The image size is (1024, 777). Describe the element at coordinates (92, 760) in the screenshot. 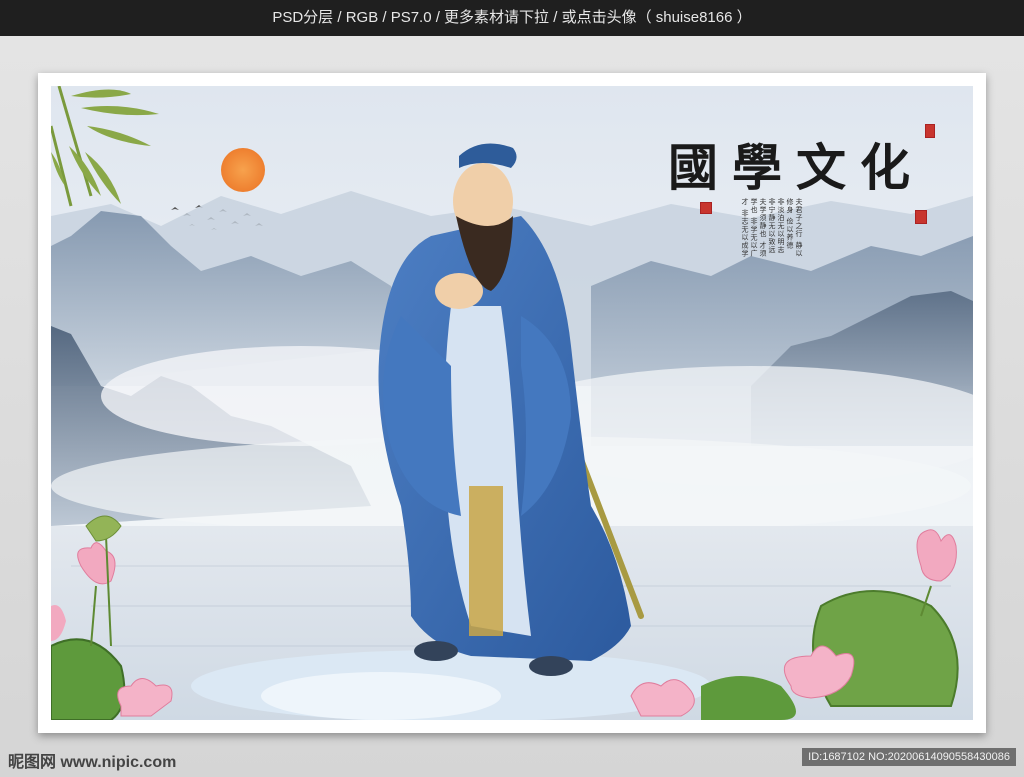

I see `site-logo: 昵图网 www.nipic.com` at that location.